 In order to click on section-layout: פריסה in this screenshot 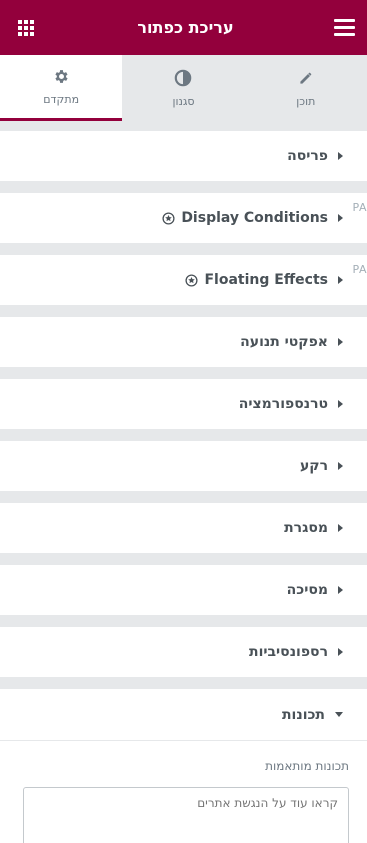, I will do `click(183, 156)`.